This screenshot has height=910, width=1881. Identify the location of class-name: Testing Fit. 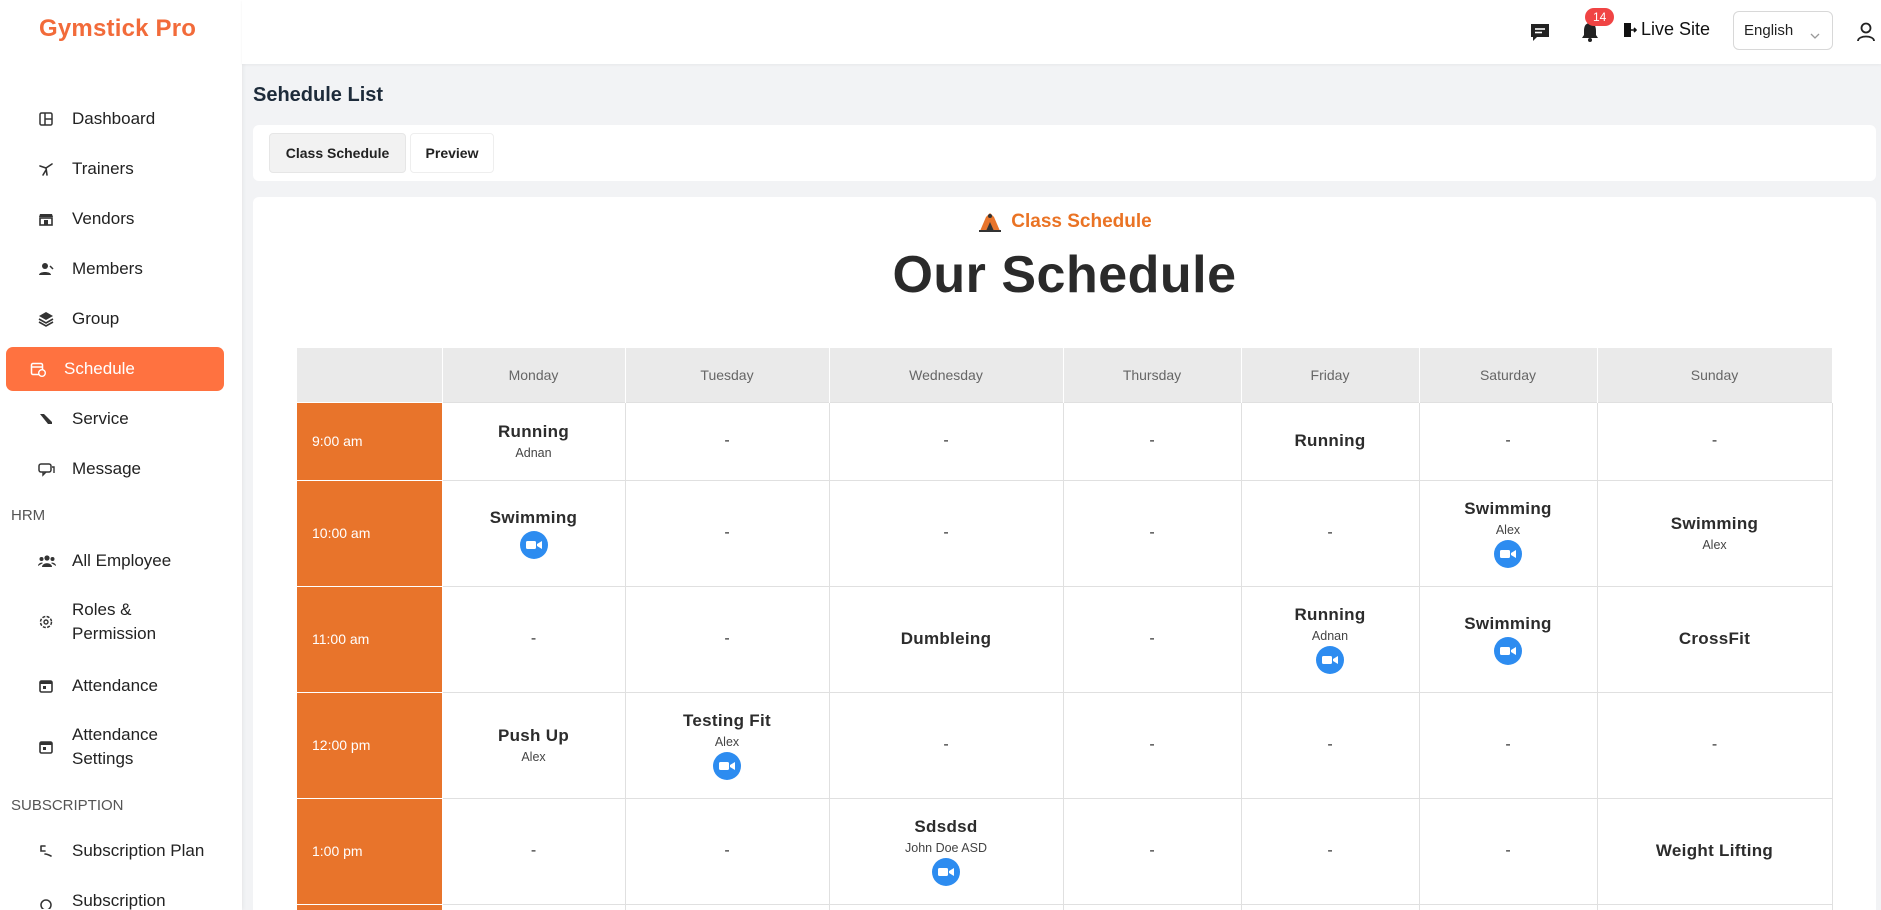
(727, 720).